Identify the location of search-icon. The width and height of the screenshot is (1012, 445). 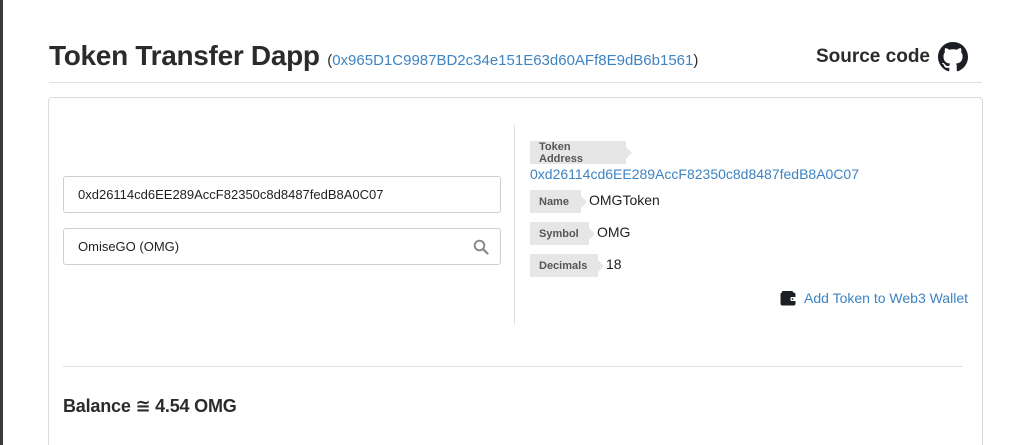
(481, 247).